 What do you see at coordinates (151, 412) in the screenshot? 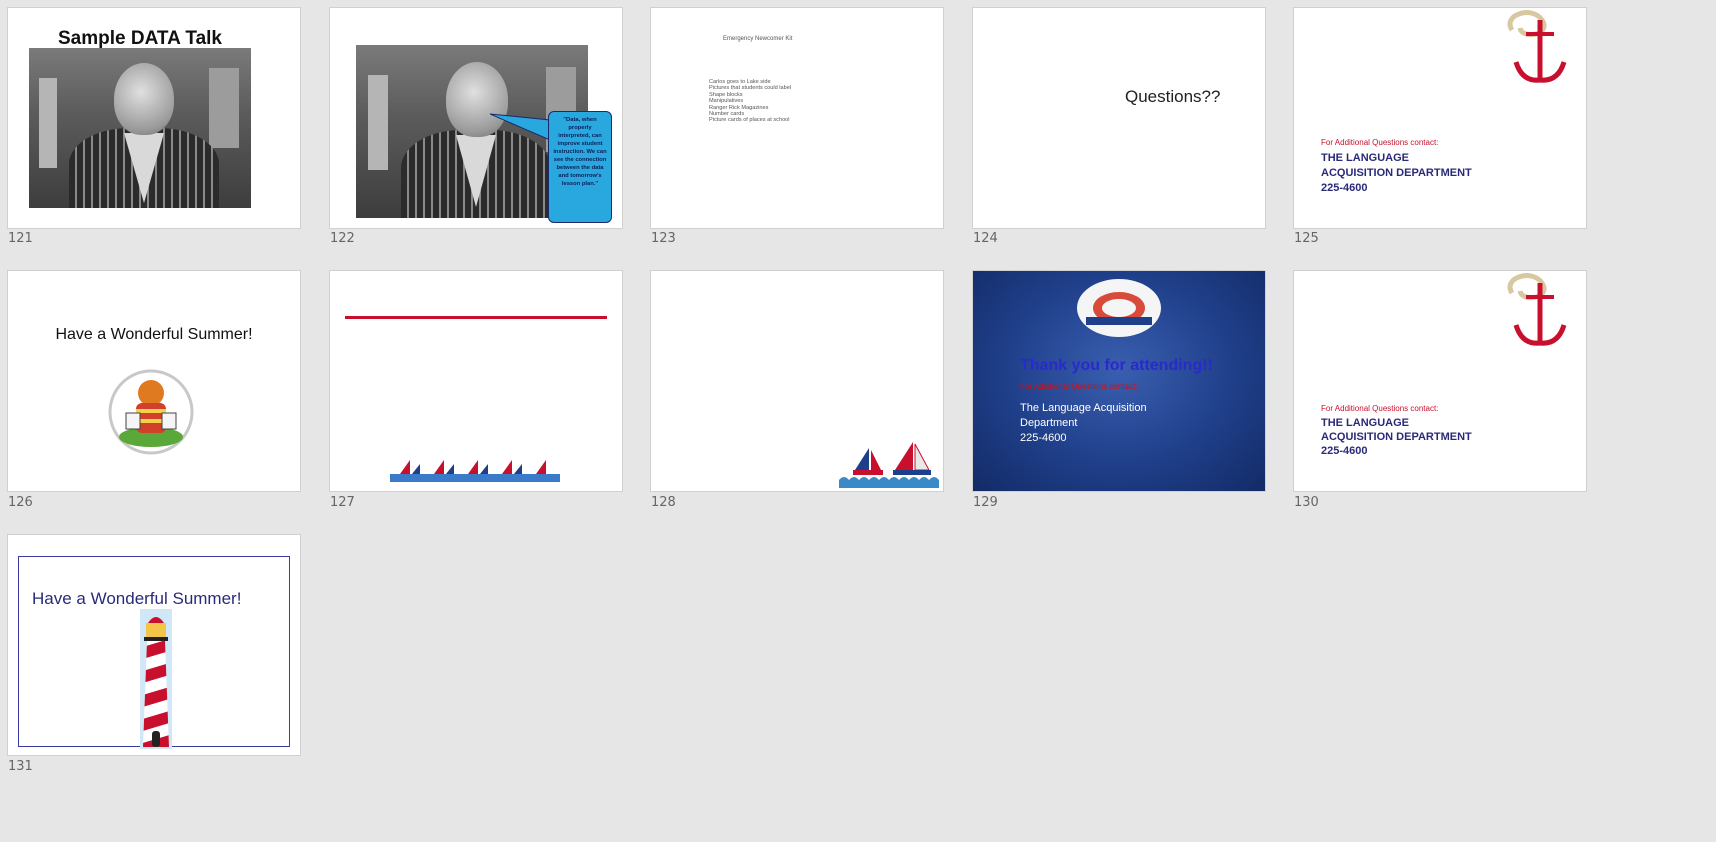
I see `child-reading-illustration` at bounding box center [151, 412].